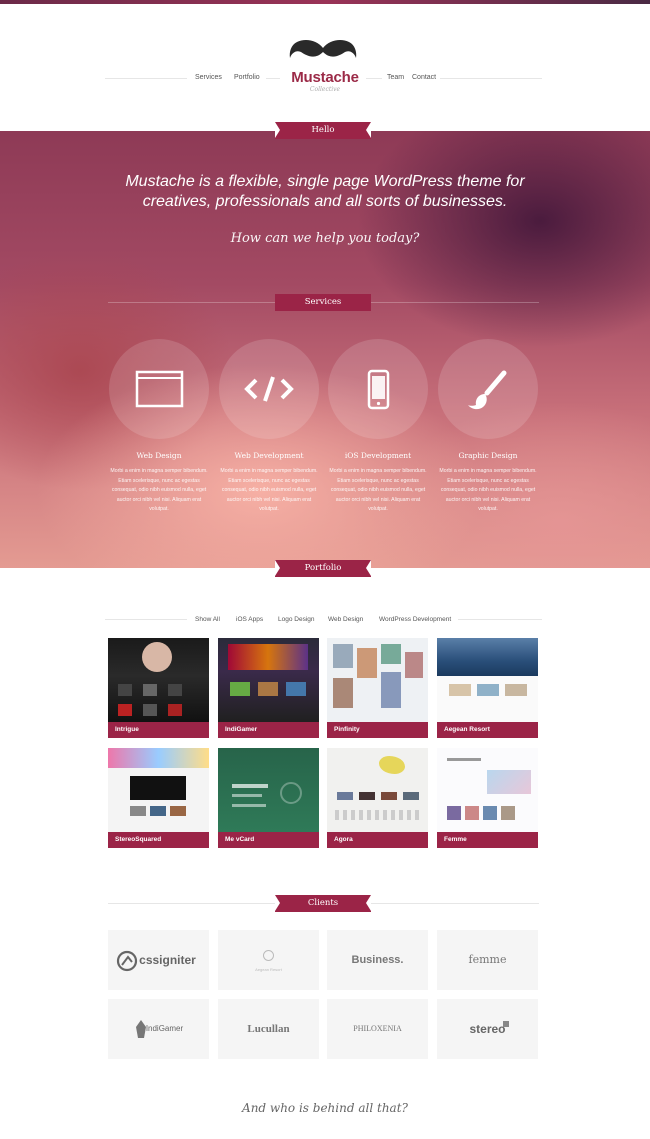 This screenshot has width=650, height=1139. I want to click on client-logo-philoxenia: PHILOXENIA, so click(377, 1029).